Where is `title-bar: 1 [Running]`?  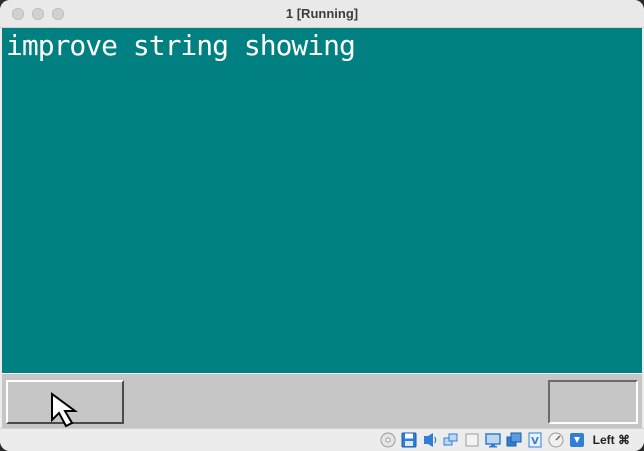 title-bar: 1 [Running] is located at coordinates (322, 14).